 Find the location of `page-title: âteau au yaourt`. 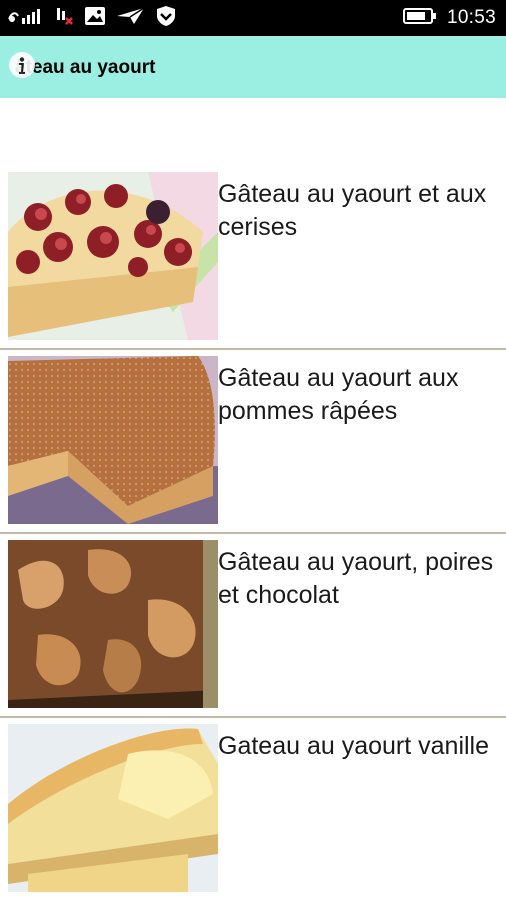

page-title: âteau au yaourt is located at coordinates (85, 67).